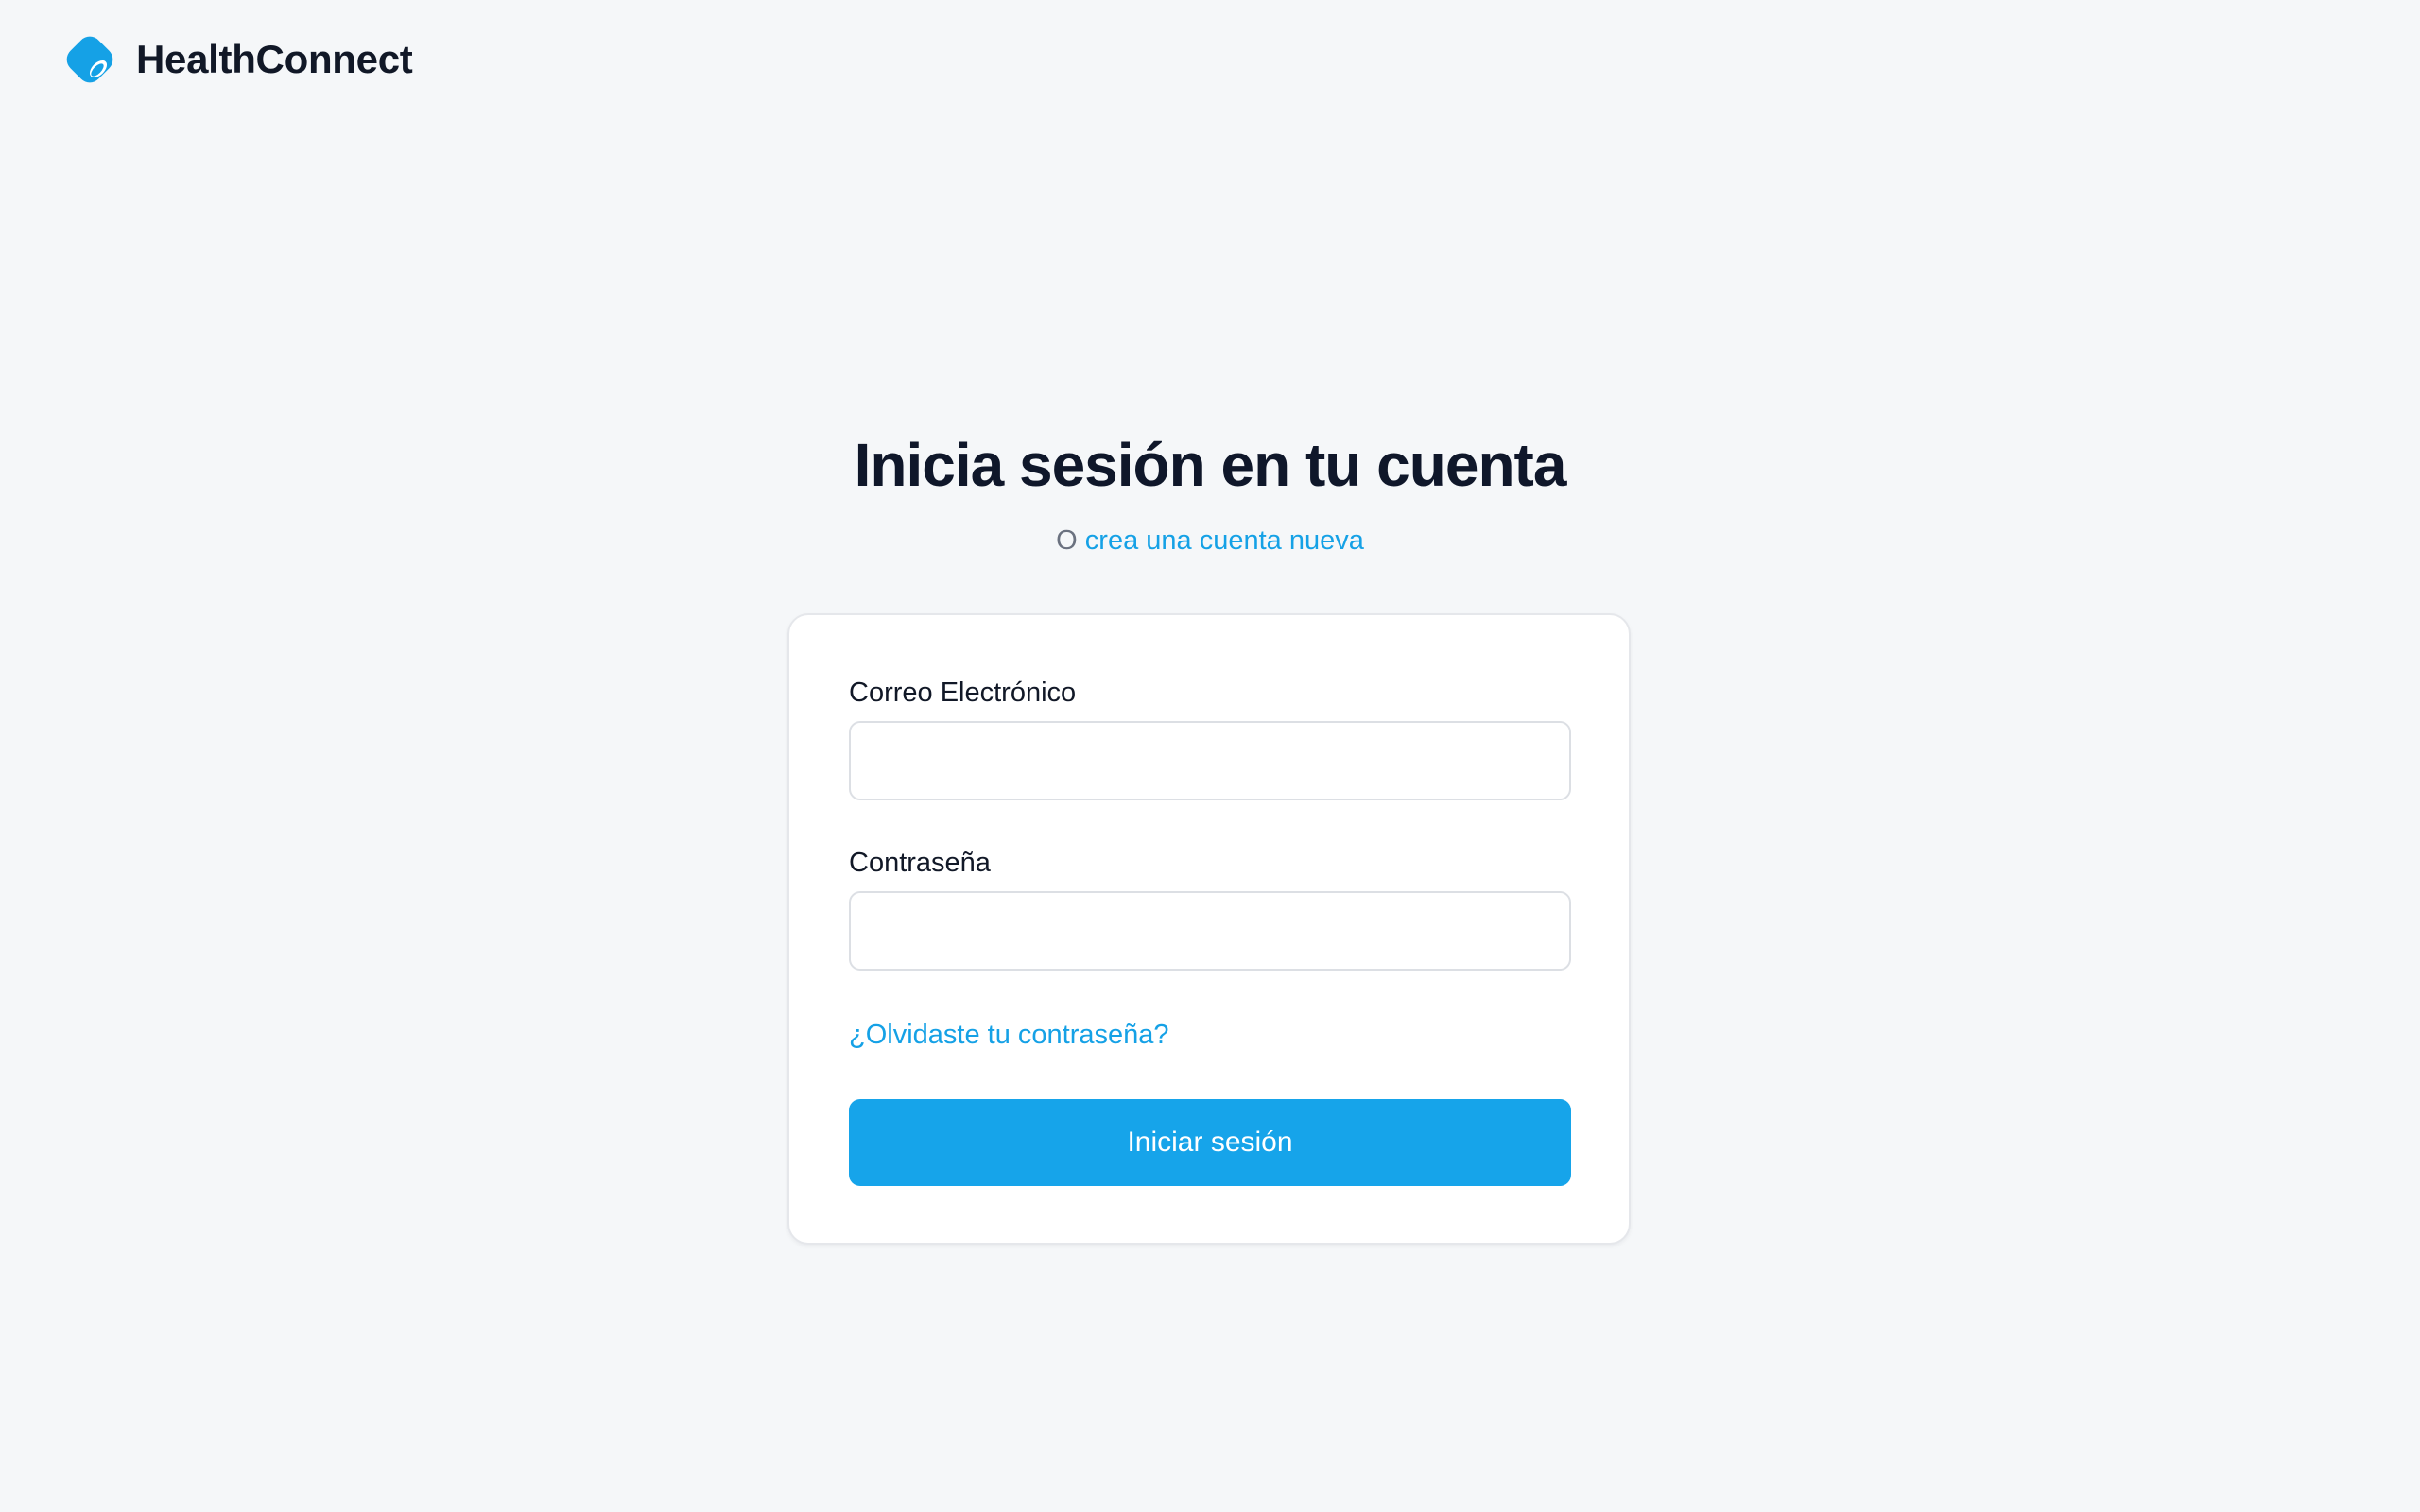 The height and width of the screenshot is (1512, 2420). Describe the element at coordinates (1210, 465) in the screenshot. I see `page-title: Inicia sesión en tu cuenta` at that location.